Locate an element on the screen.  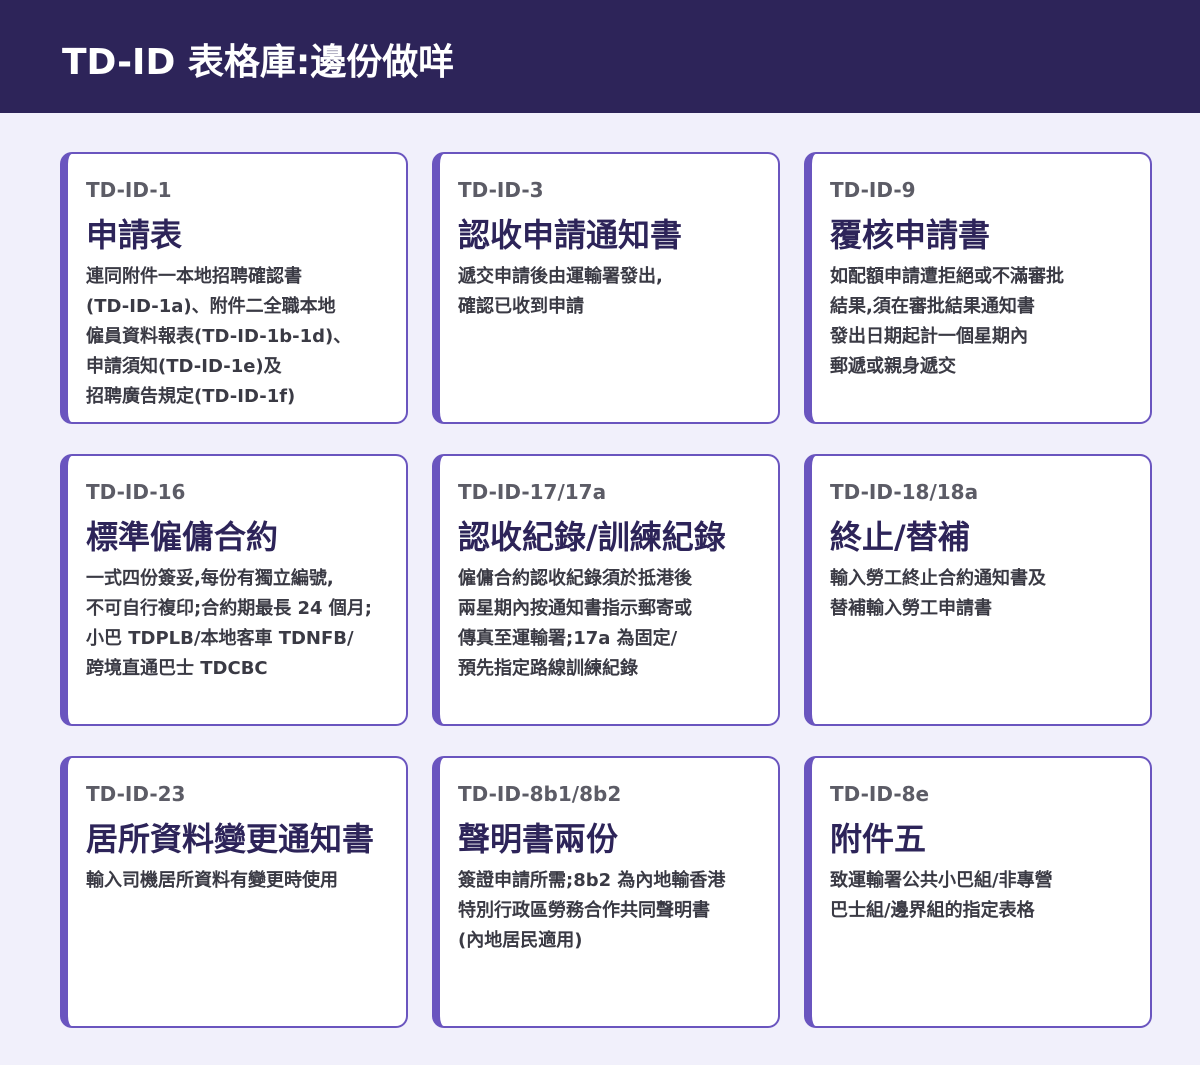
form-code: TD-ID-17/17a is located at coordinates (532, 492).